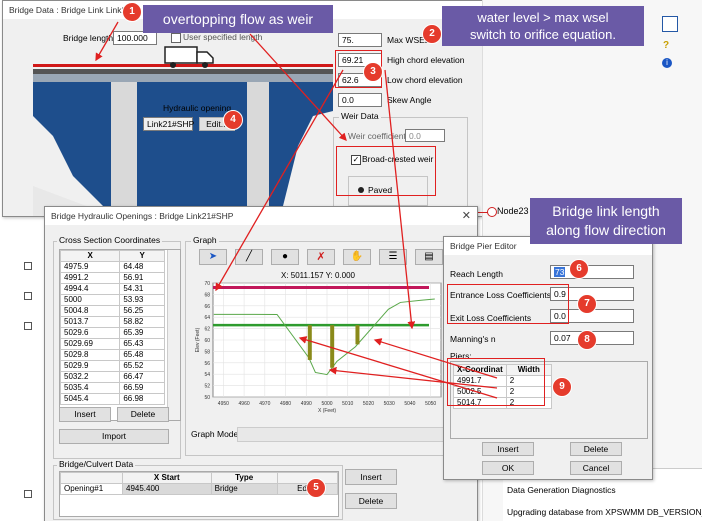 The width and height of the screenshot is (702, 521). Describe the element at coordinates (142, 388) in the screenshot. I see `xs-cell-y: 66.59` at that location.